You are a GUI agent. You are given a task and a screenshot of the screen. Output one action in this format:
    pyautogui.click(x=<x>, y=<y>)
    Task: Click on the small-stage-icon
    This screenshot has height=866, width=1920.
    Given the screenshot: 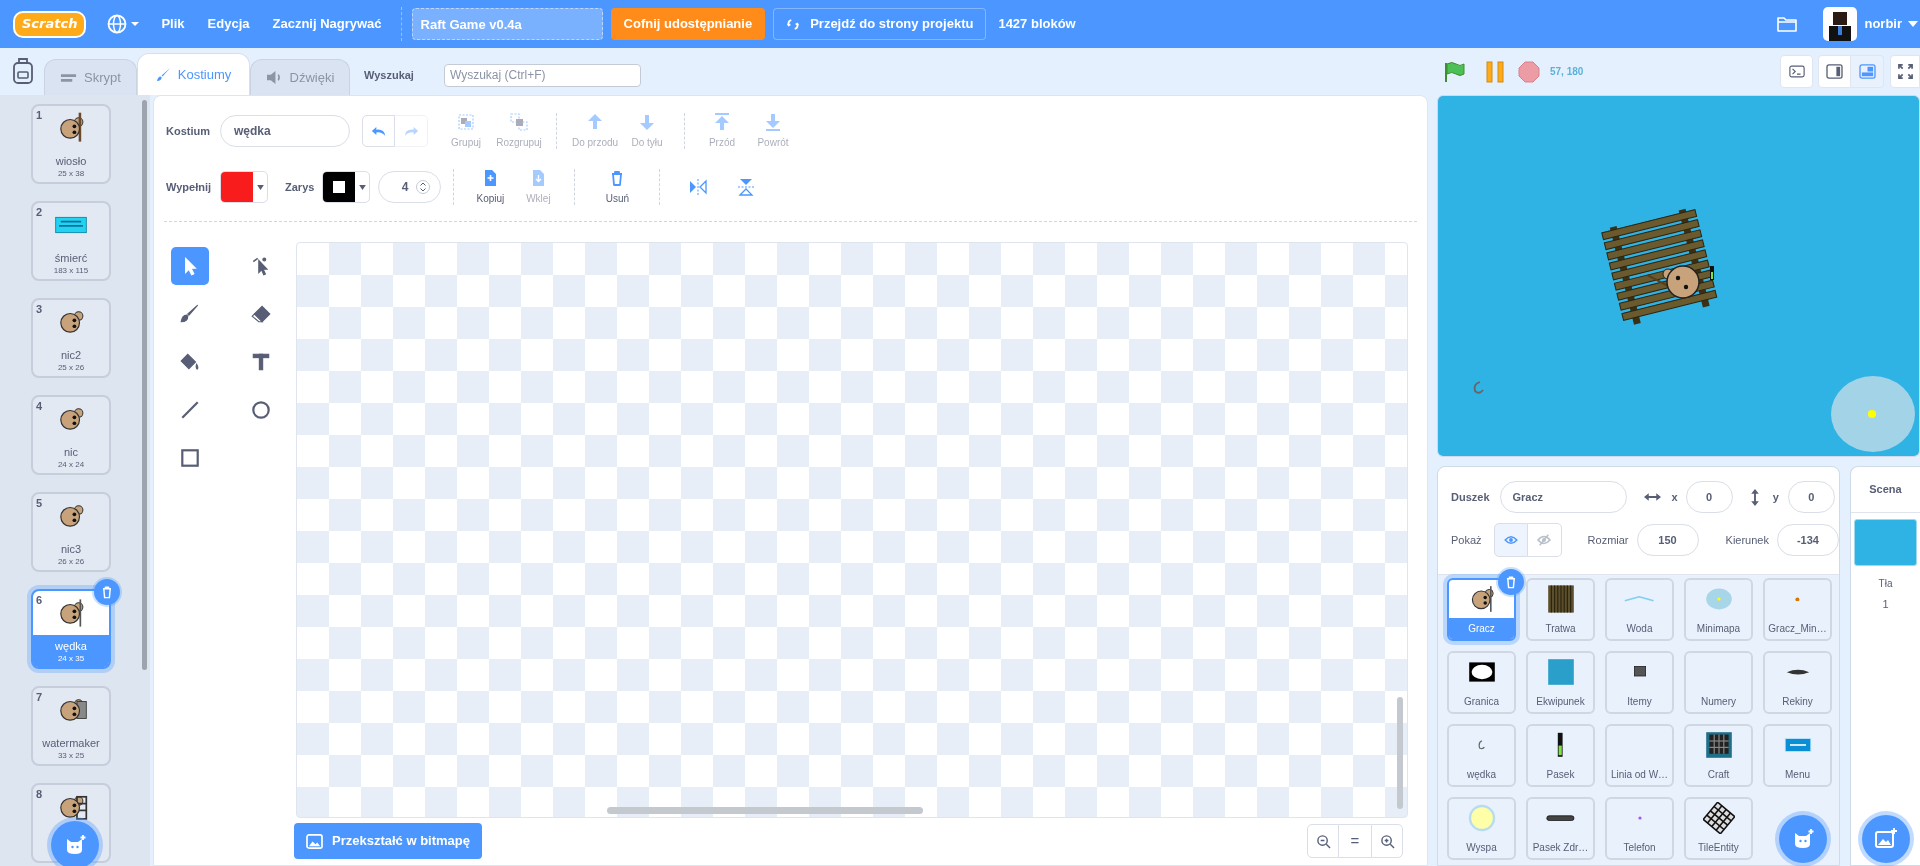 What is the action you would take?
    pyautogui.click(x=1834, y=71)
    